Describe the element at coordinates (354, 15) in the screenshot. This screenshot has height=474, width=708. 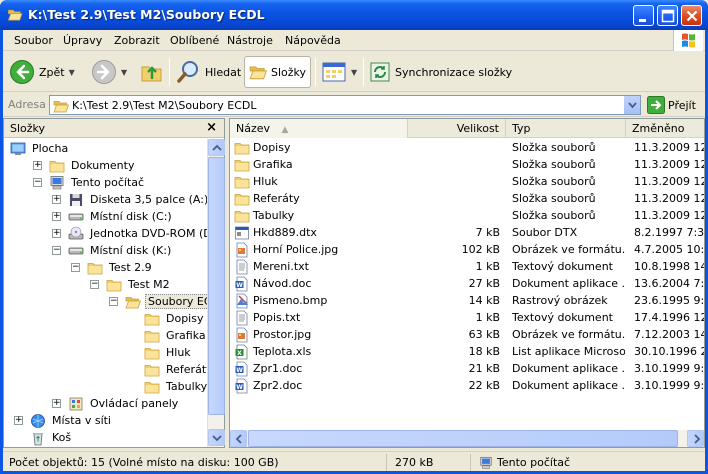
I see `title-bar: K:\Test 2.9\Test M2\Soubory ECDL` at that location.